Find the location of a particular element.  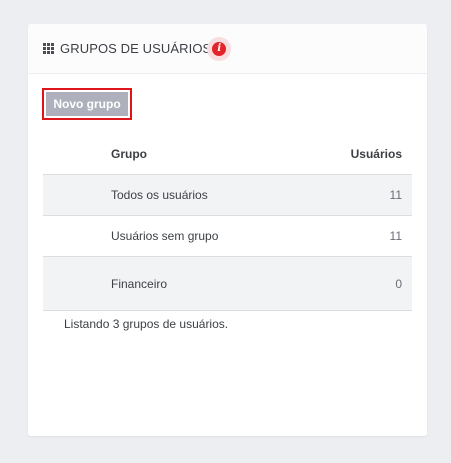

info-icon: i is located at coordinates (219, 48).